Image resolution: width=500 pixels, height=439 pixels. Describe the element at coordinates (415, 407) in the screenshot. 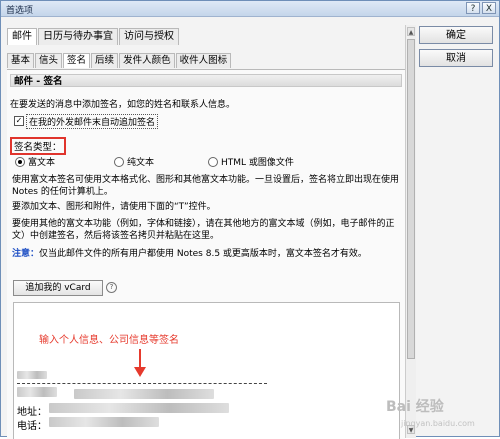

I see `watermark-logo: Bai 经验` at that location.